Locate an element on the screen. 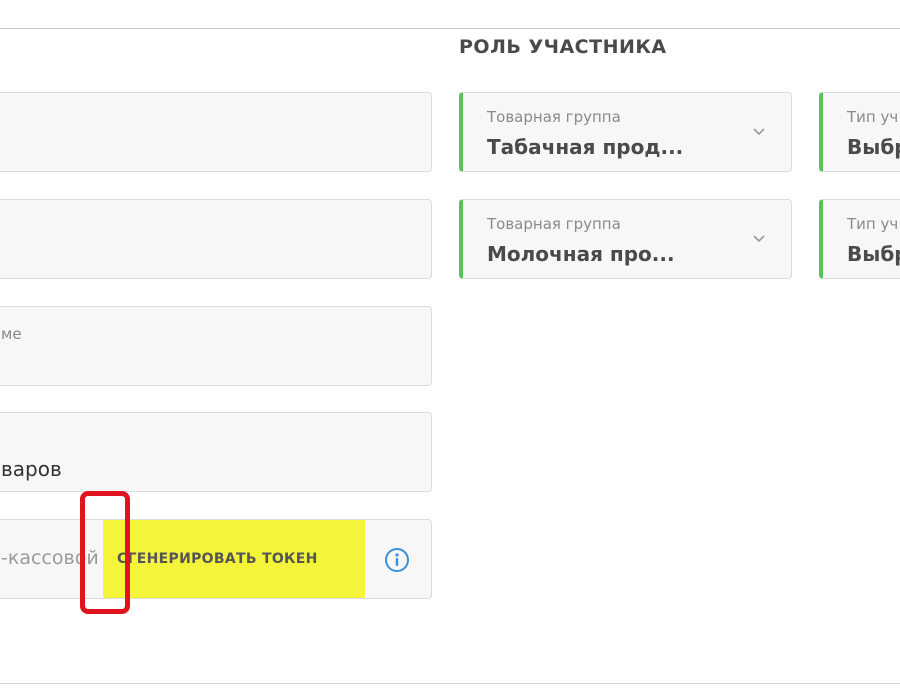  product-group-label-2: Товарная группа is located at coordinates (554, 224).